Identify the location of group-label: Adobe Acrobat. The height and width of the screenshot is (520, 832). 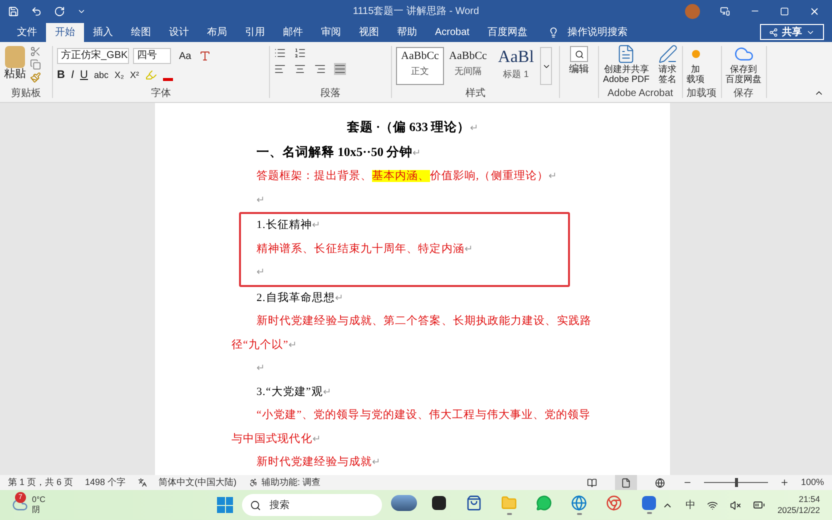
(640, 95).